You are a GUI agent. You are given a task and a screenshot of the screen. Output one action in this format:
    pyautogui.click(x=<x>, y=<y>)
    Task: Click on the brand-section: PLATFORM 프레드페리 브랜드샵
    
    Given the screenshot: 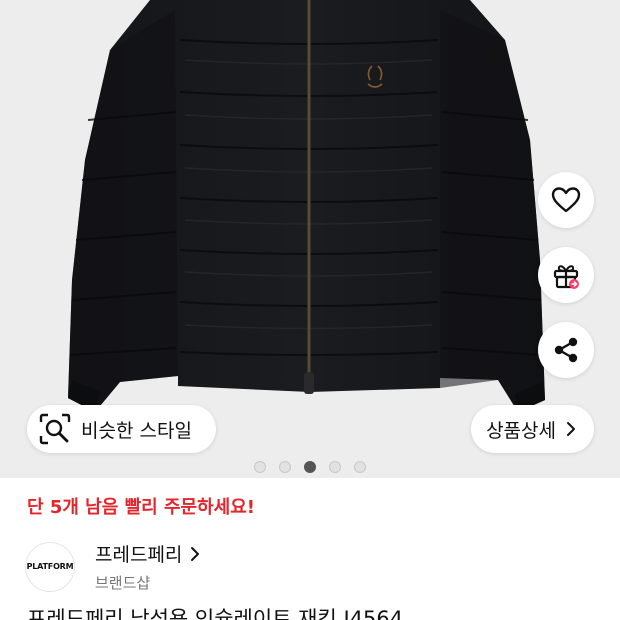 What is the action you would take?
    pyautogui.click(x=112, y=566)
    